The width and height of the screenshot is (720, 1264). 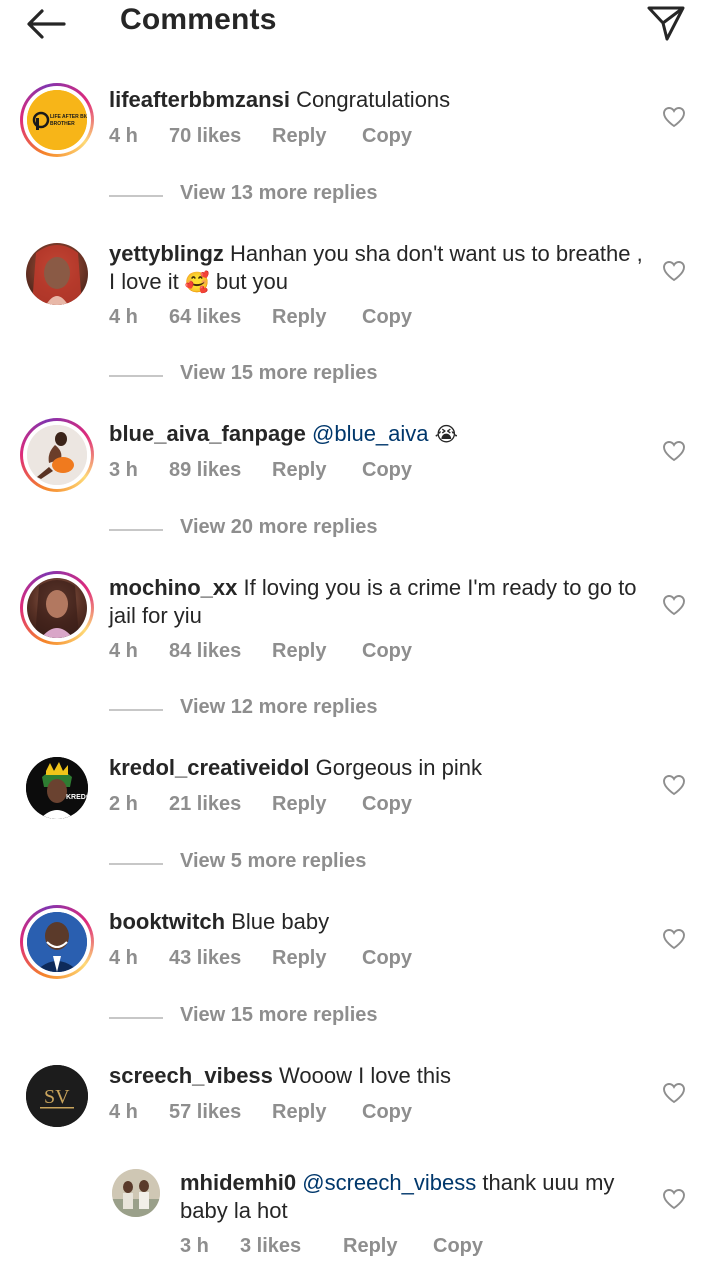 What do you see at coordinates (365, 1075) in the screenshot?
I see `comment-body: Wooow I love this` at bounding box center [365, 1075].